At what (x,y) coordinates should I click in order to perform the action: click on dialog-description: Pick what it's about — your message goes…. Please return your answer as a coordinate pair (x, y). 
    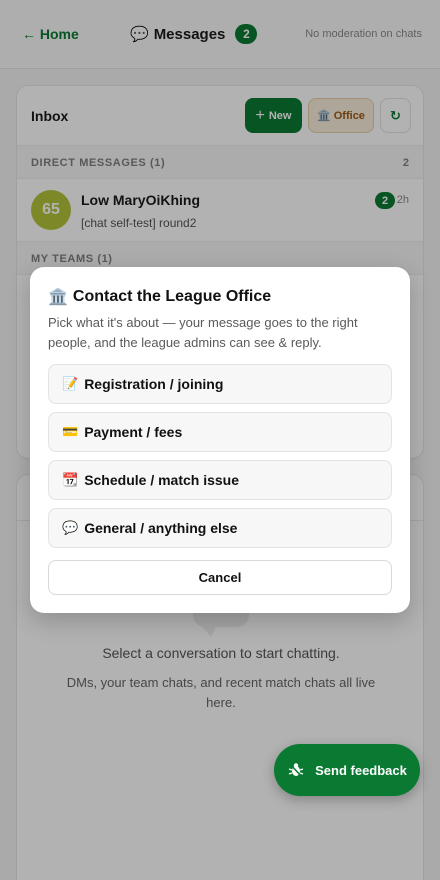
    Looking at the image, I should click on (203, 332).